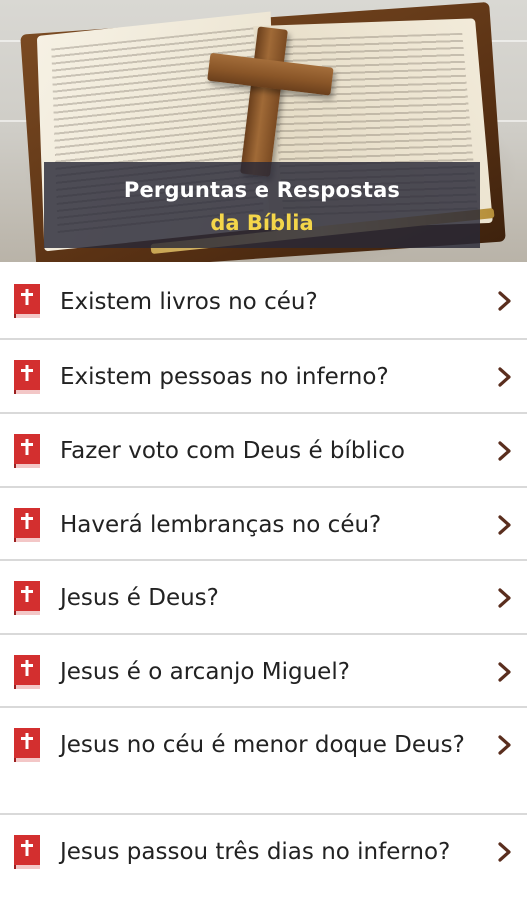  I want to click on question-list-item: Existem livros no céu?, so click(263, 301).